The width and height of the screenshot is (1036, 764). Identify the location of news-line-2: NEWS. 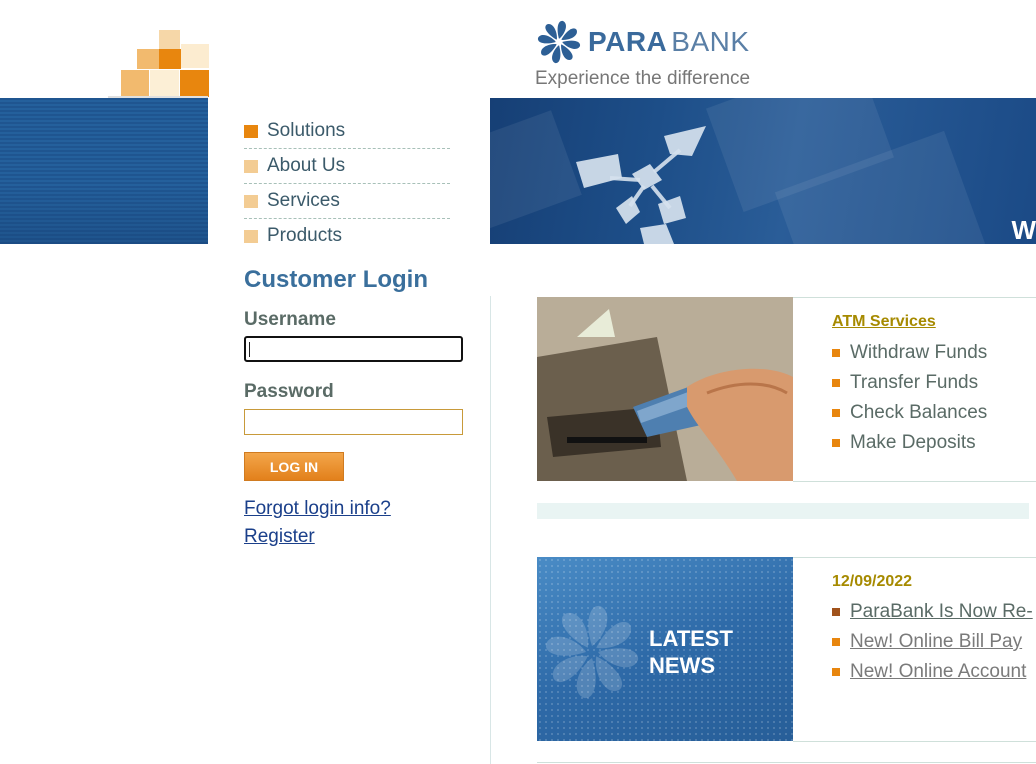
(682, 665).